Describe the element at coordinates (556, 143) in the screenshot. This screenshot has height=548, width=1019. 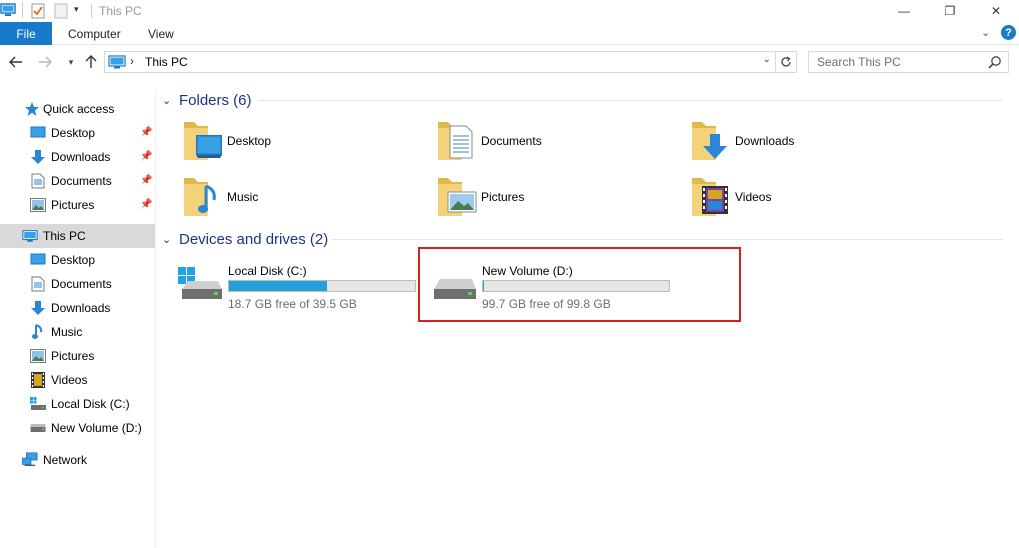
I see `folder-documents: Documents` at that location.